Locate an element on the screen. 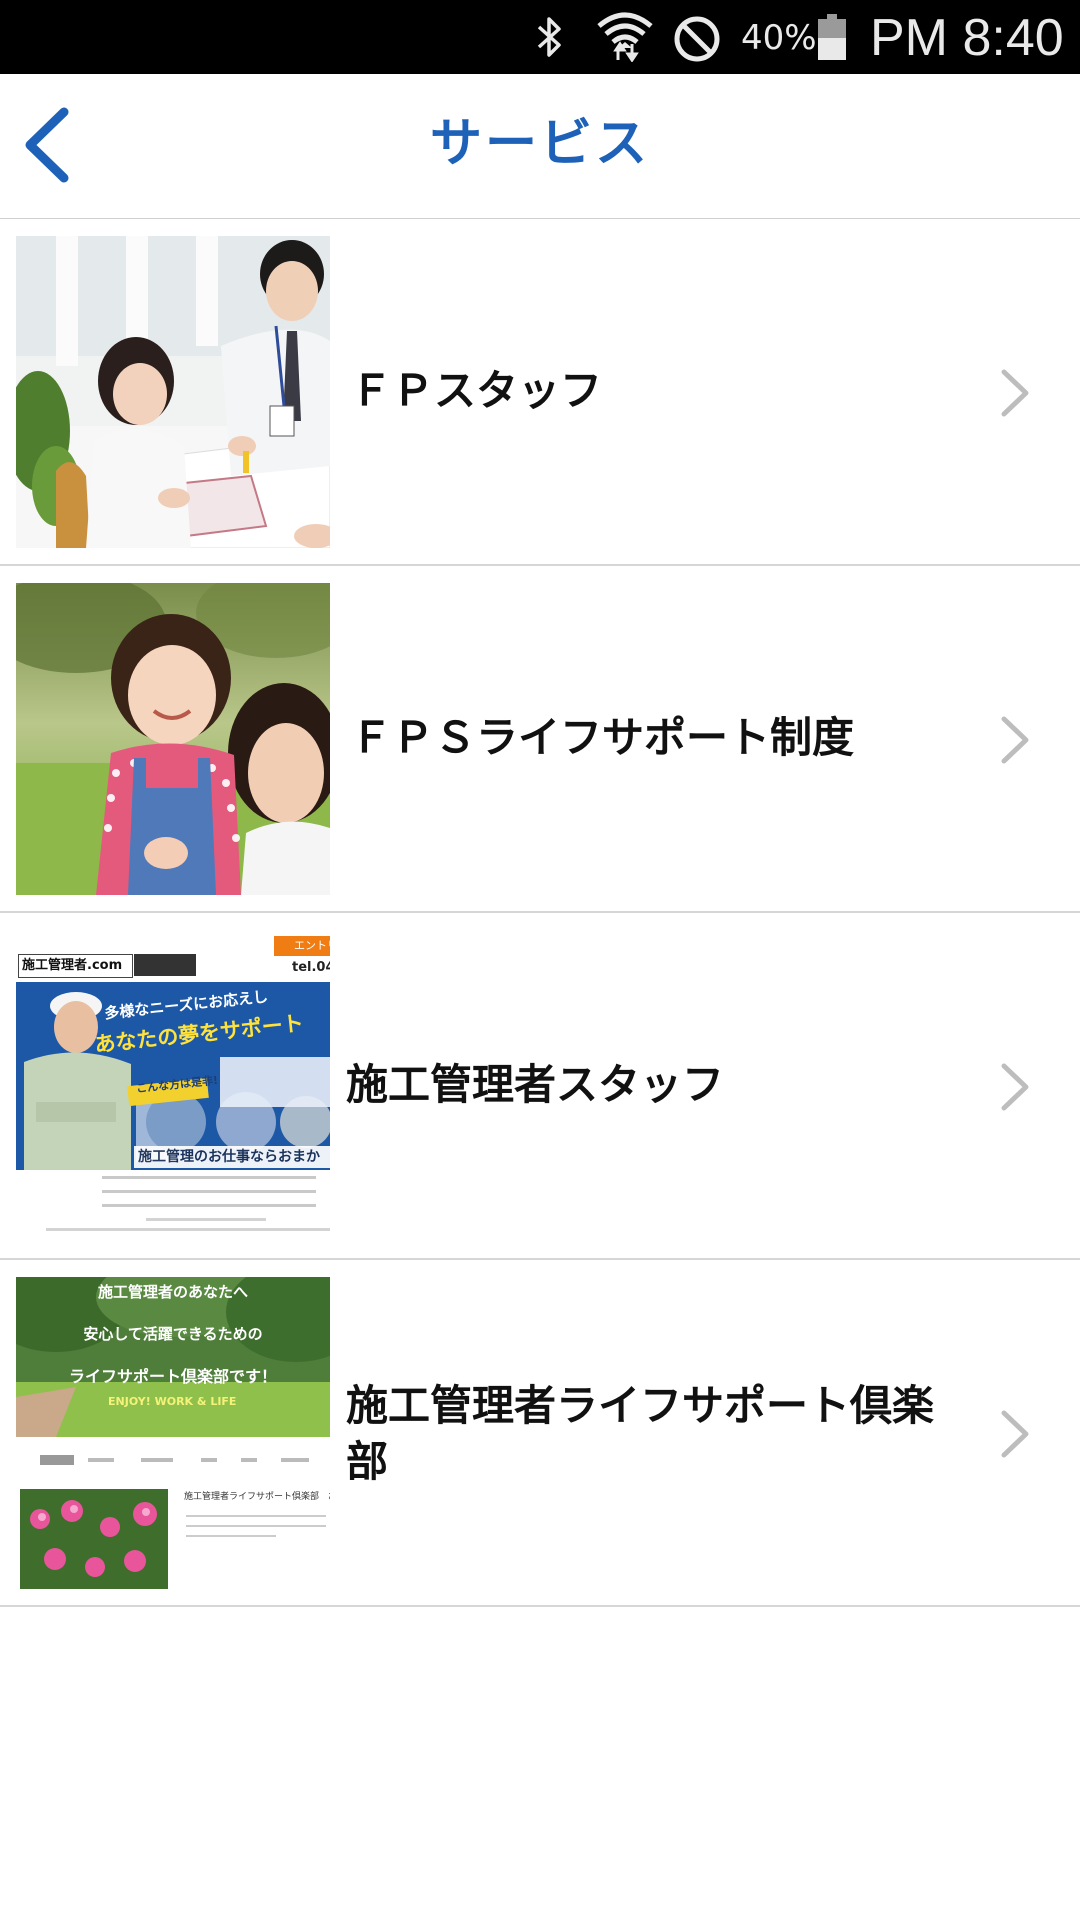 Image resolution: width=1080 pixels, height=1920 pixels. page-title: サービス is located at coordinates (539, 144).